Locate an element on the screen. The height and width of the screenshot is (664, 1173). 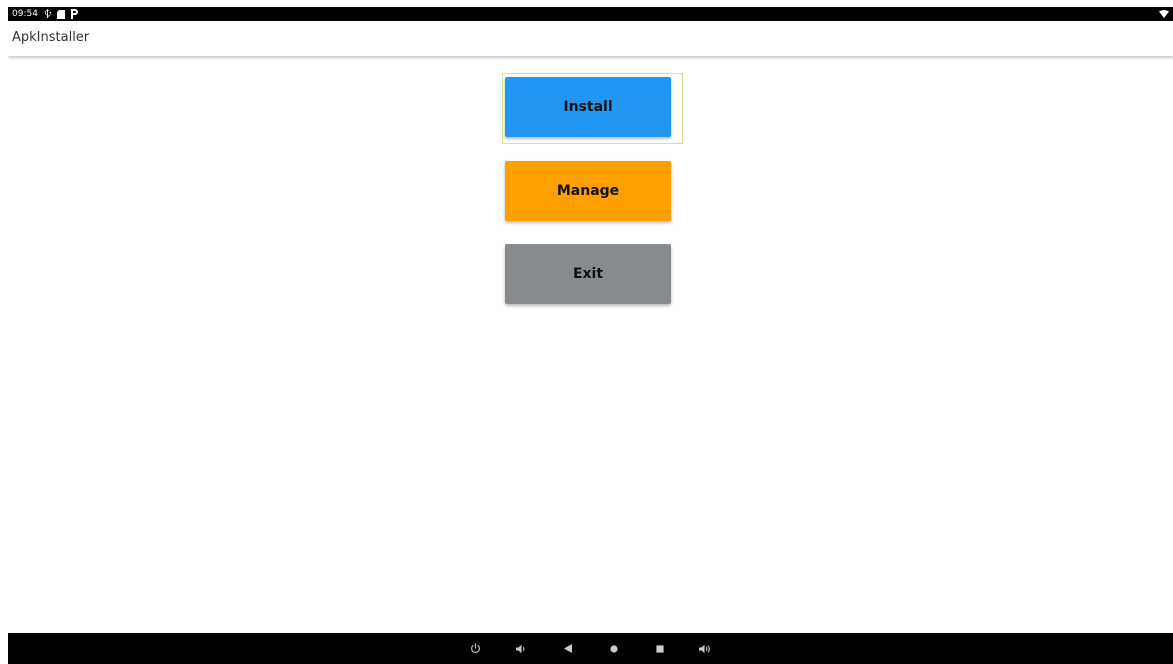
manage-button: Manage is located at coordinates (588, 191).